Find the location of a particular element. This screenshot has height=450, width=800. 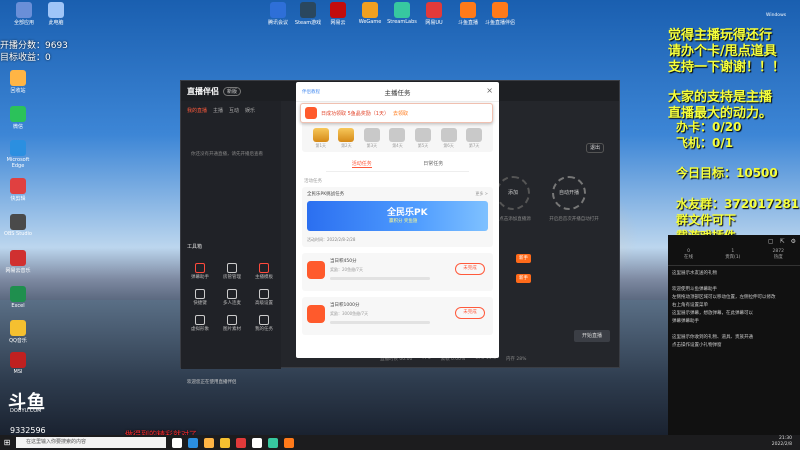

desktop-icon: OBS Studio is located at coordinates (18, 225).